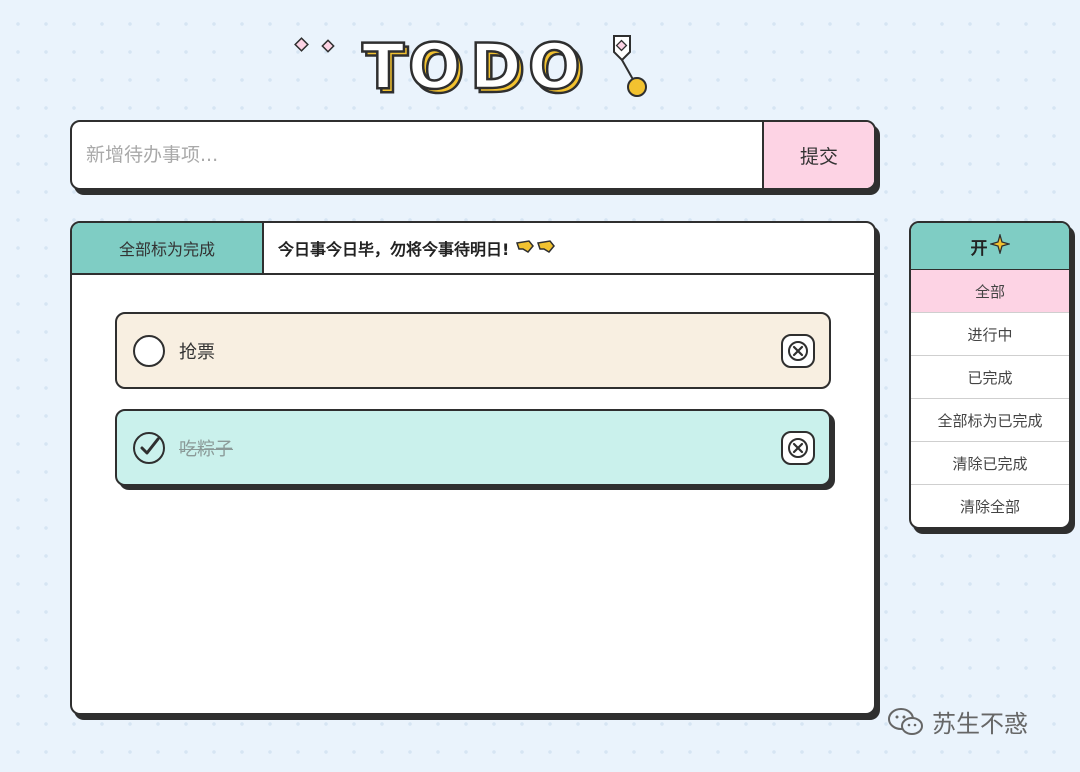 Image resolution: width=1080 pixels, height=772 pixels. I want to click on svg-text: T, so click(383, 66).